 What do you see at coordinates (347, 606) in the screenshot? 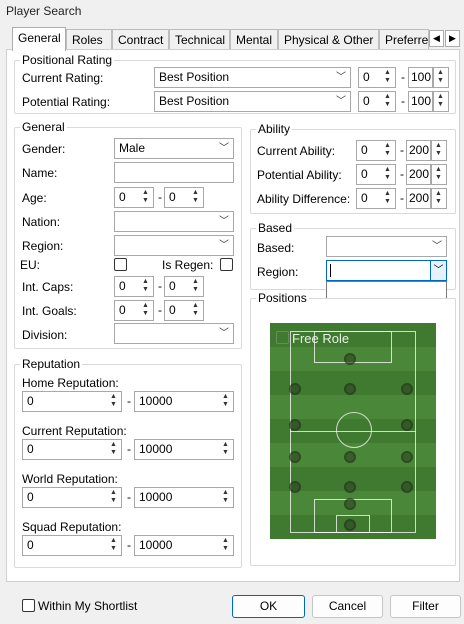
I see `cancel-button: Cancel` at bounding box center [347, 606].